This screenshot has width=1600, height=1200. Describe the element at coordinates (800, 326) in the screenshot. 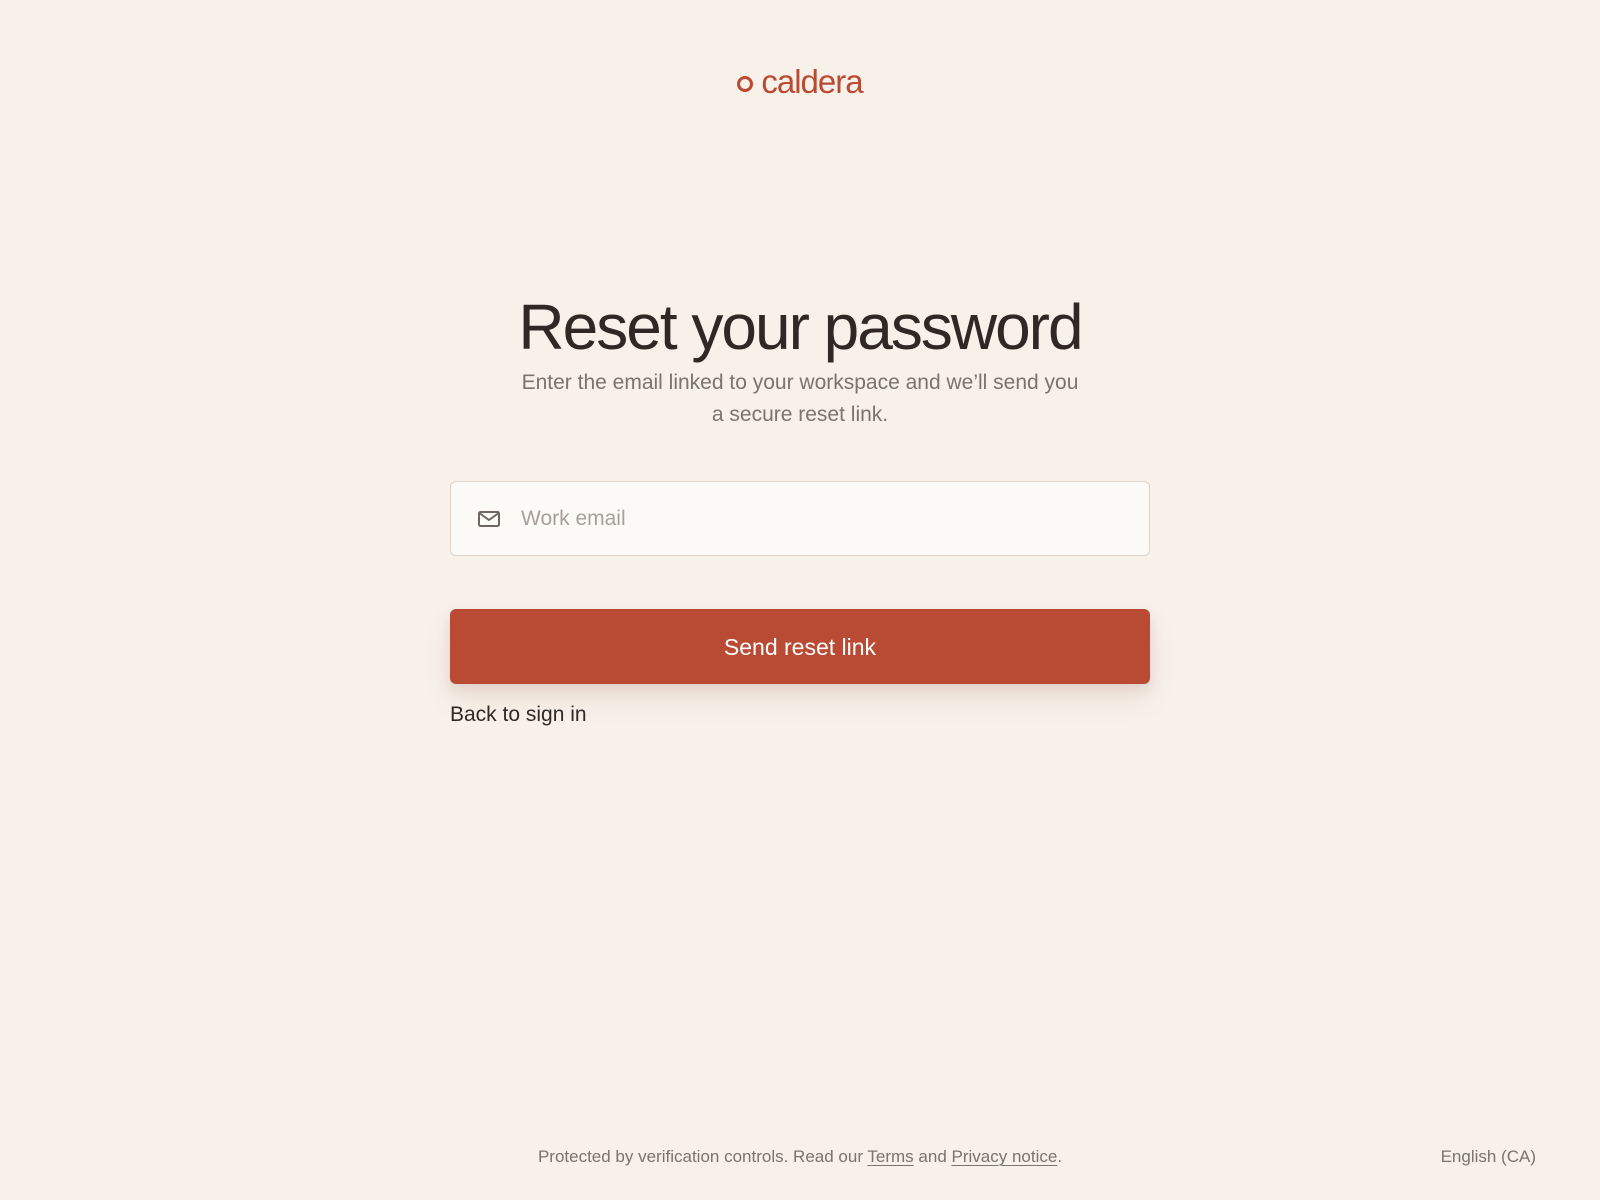

I see `page-title: Reset your password` at that location.